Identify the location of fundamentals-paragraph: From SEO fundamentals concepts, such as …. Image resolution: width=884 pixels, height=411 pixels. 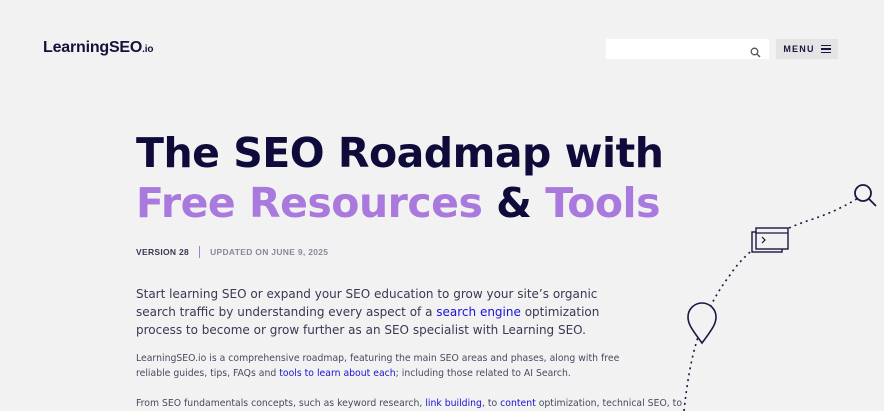
(409, 403).